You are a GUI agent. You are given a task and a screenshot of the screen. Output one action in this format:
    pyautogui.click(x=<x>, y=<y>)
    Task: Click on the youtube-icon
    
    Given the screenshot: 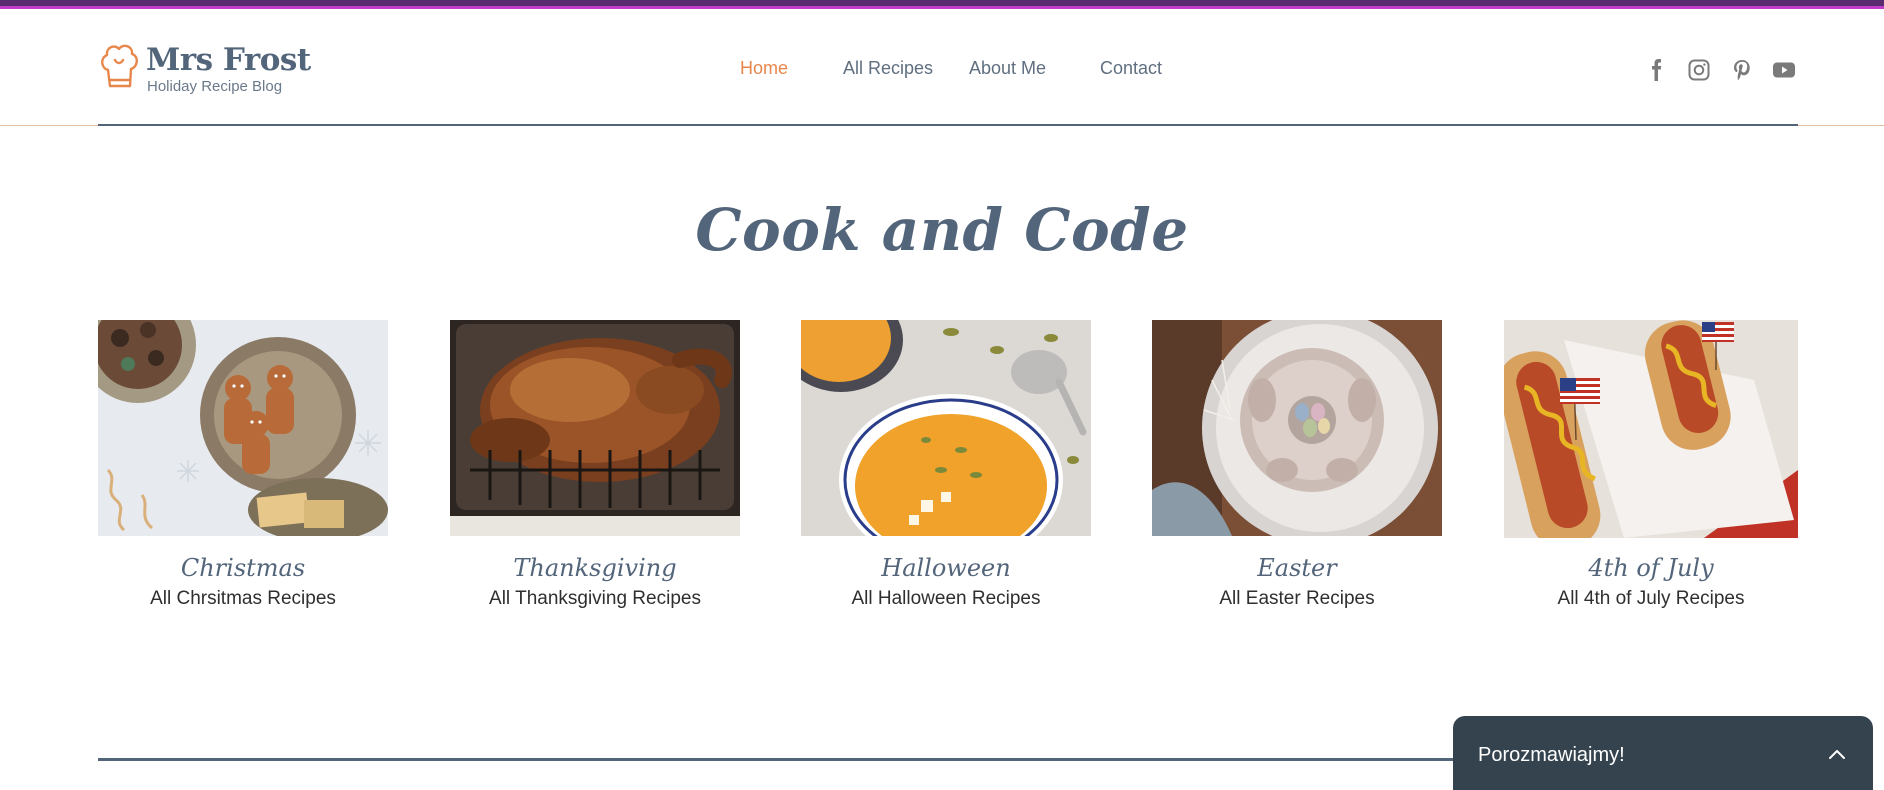 What is the action you would take?
    pyautogui.click(x=1784, y=70)
    